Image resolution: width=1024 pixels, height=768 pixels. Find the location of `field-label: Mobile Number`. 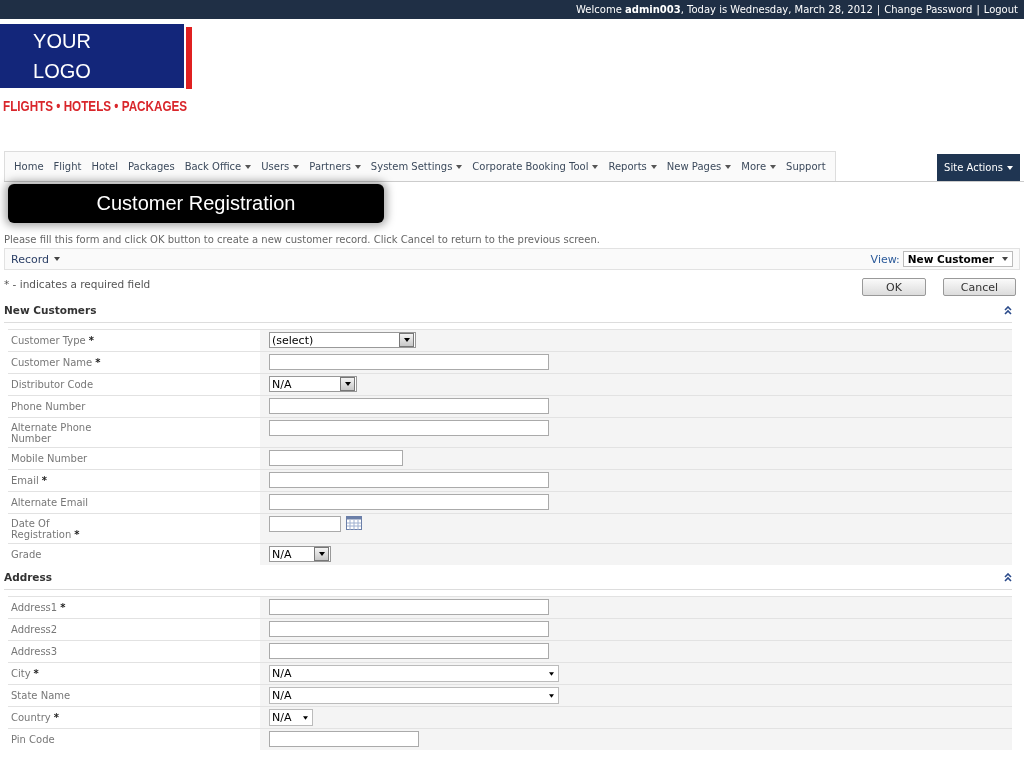

field-label: Mobile Number is located at coordinates (49, 458).